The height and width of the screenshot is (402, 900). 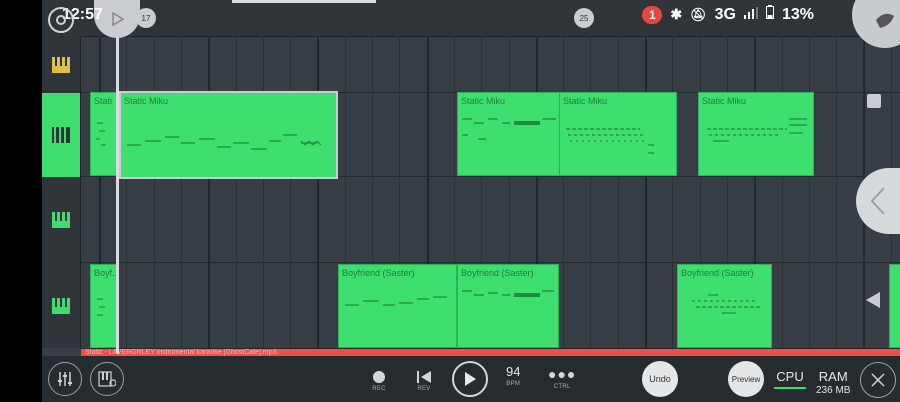 I want to click on rewind-icon, so click(x=424, y=377).